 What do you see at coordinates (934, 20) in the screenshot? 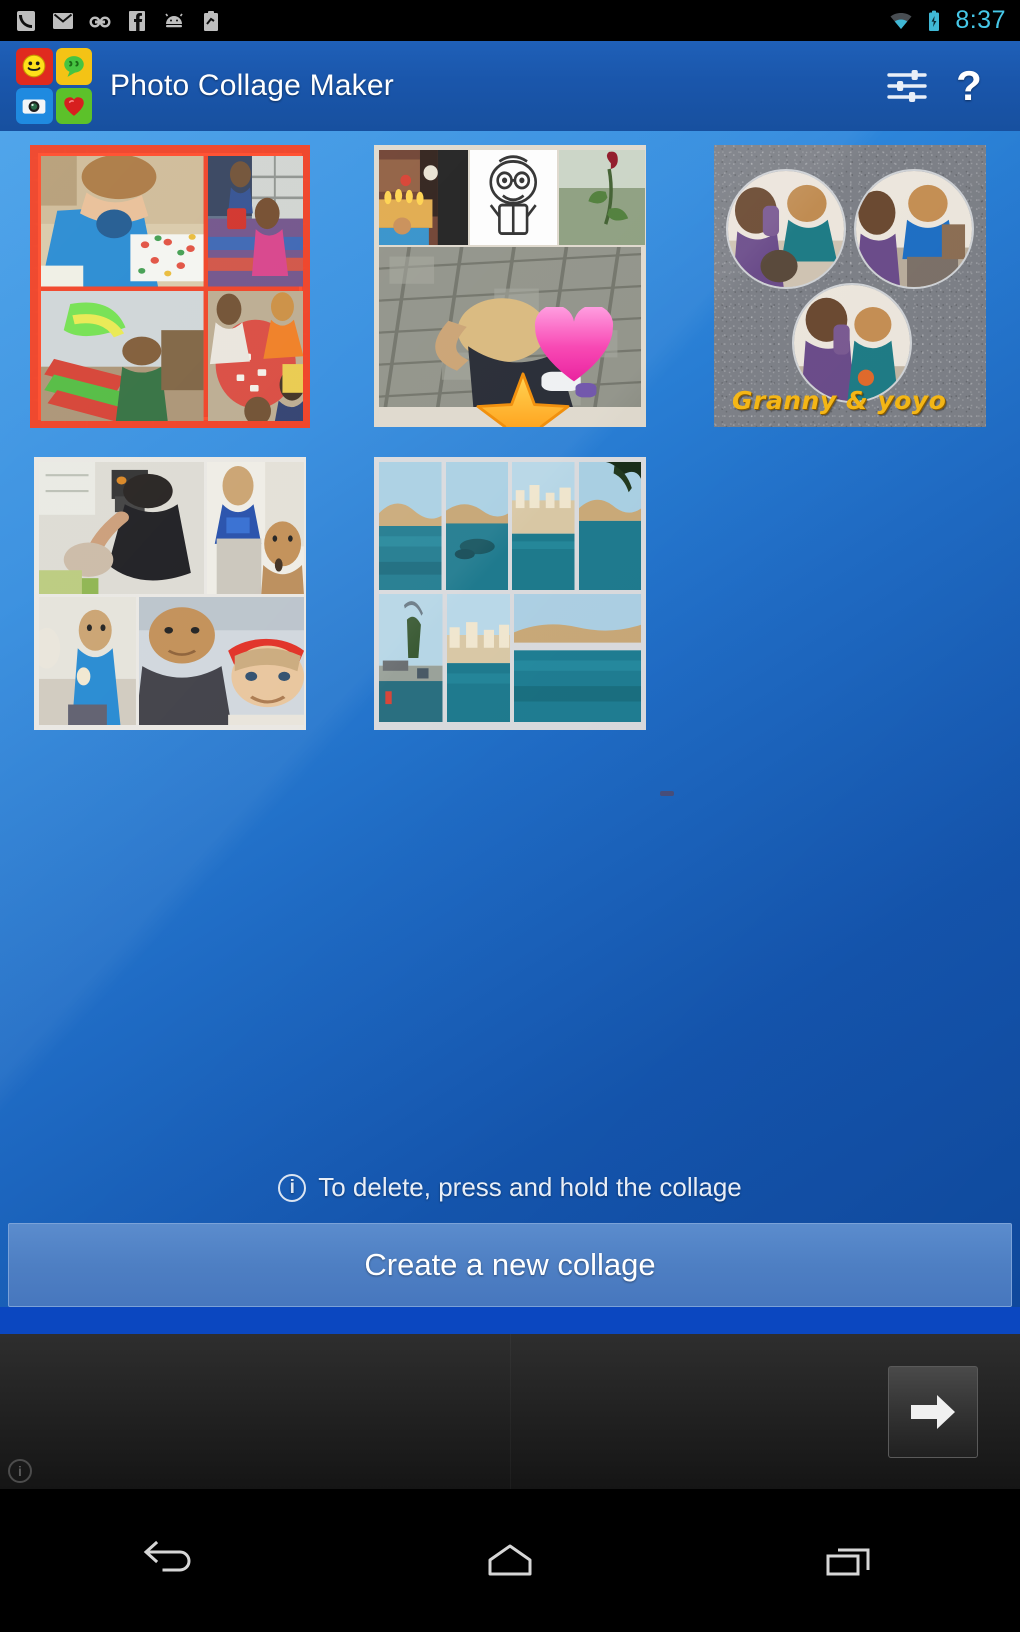
I see `battery-charging-icon` at bounding box center [934, 20].